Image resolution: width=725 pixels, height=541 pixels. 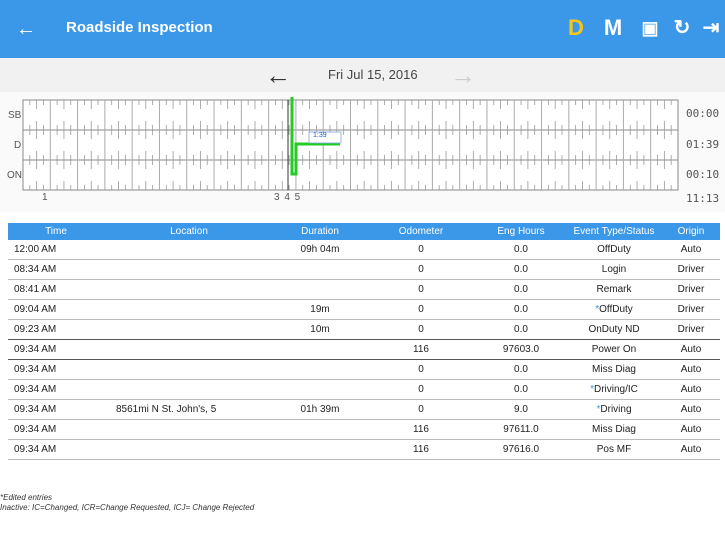 What do you see at coordinates (320, 329) in the screenshot?
I see `cell-duration: 10m` at bounding box center [320, 329].